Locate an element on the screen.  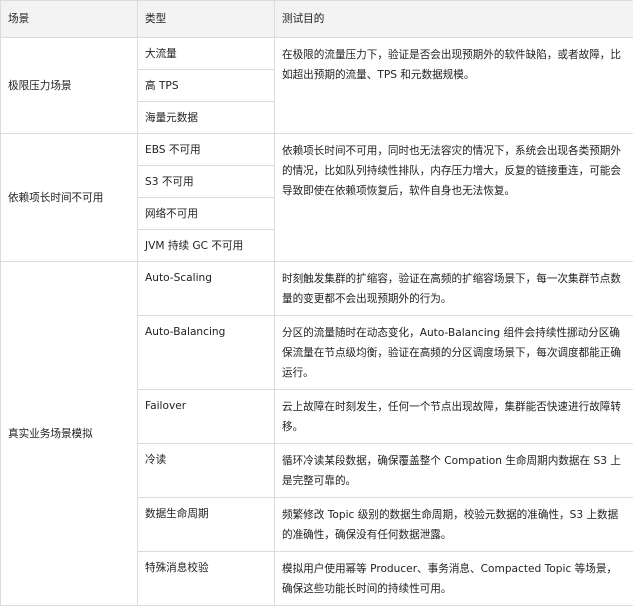
type-cell: Auto-Scaling is located at coordinates (206, 289).